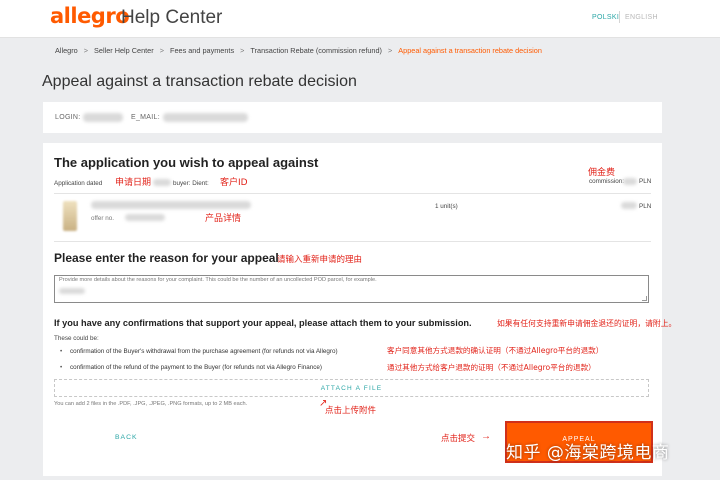  I want to click on login-label: LOGIN:, so click(68, 117).